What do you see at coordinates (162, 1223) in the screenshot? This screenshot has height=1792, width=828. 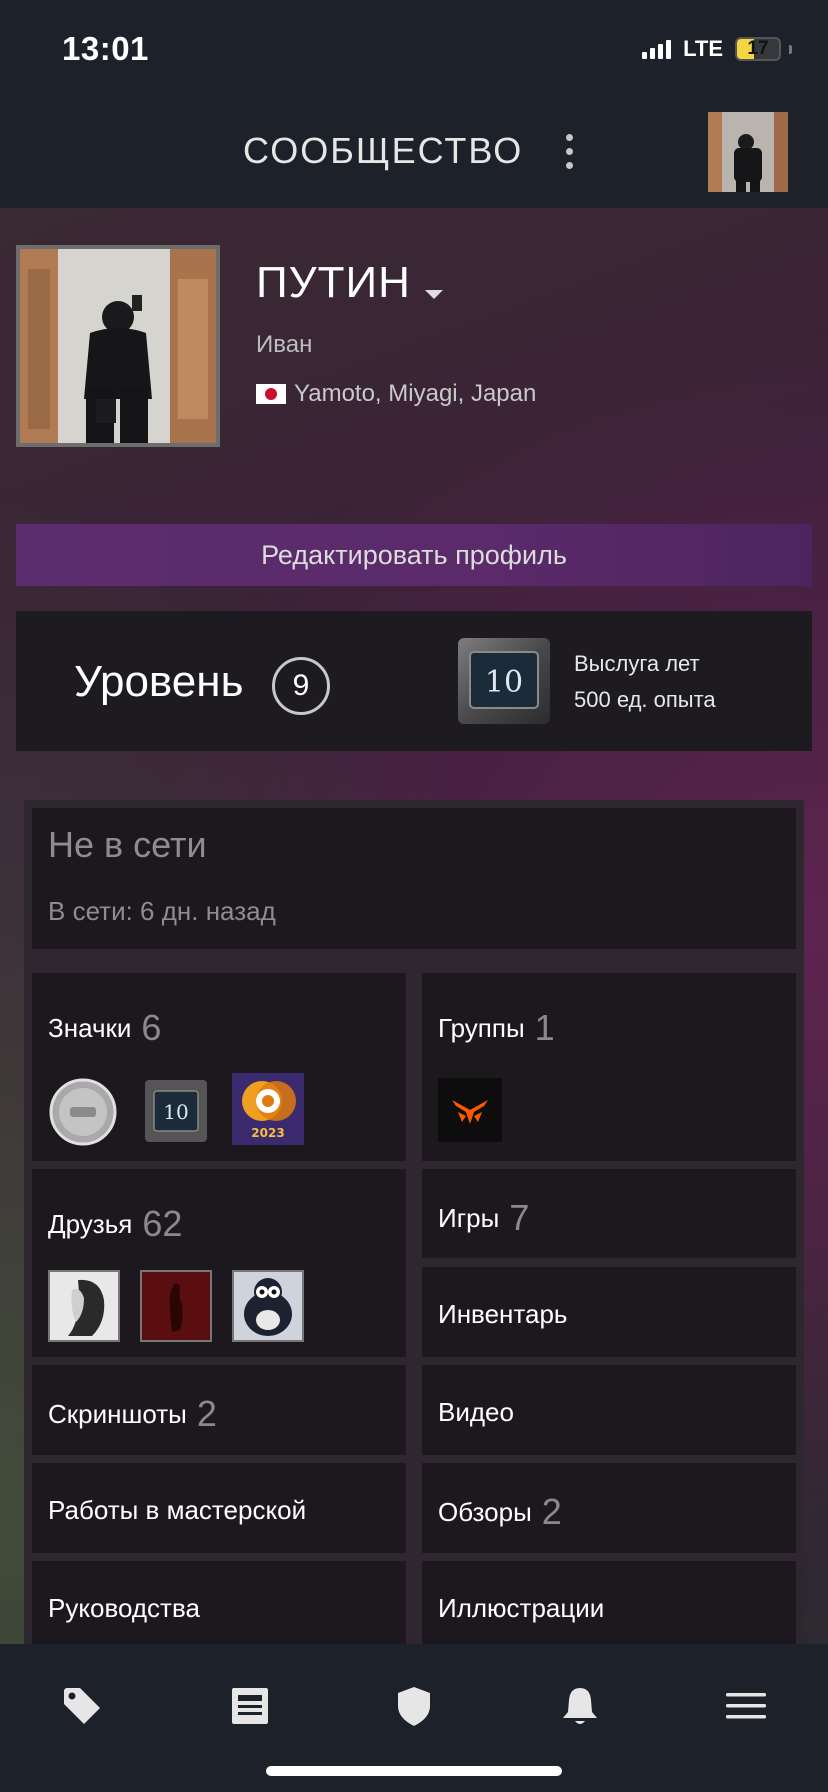 I see `friends-count: 62` at bounding box center [162, 1223].